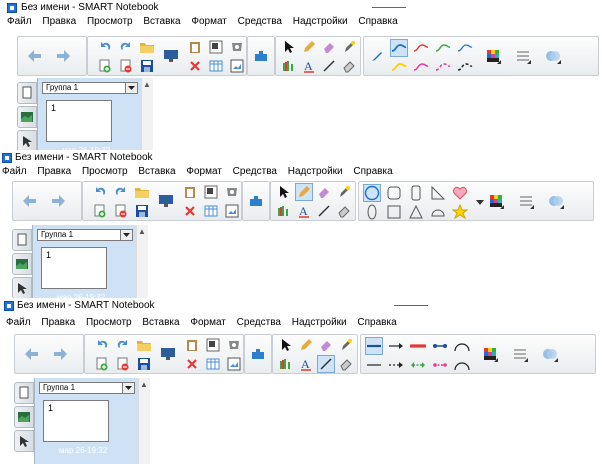 Image resolution: width=602 pixels, height=464 pixels. Describe the element at coordinates (105, 172) in the screenshot. I see `menu-view: Просмотр` at that location.